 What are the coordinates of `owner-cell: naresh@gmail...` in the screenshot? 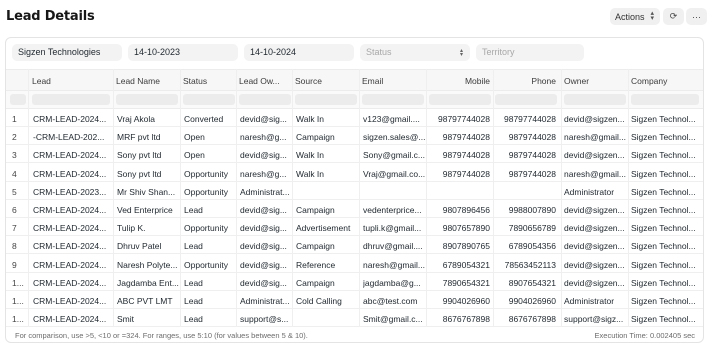 It's located at (595, 137).